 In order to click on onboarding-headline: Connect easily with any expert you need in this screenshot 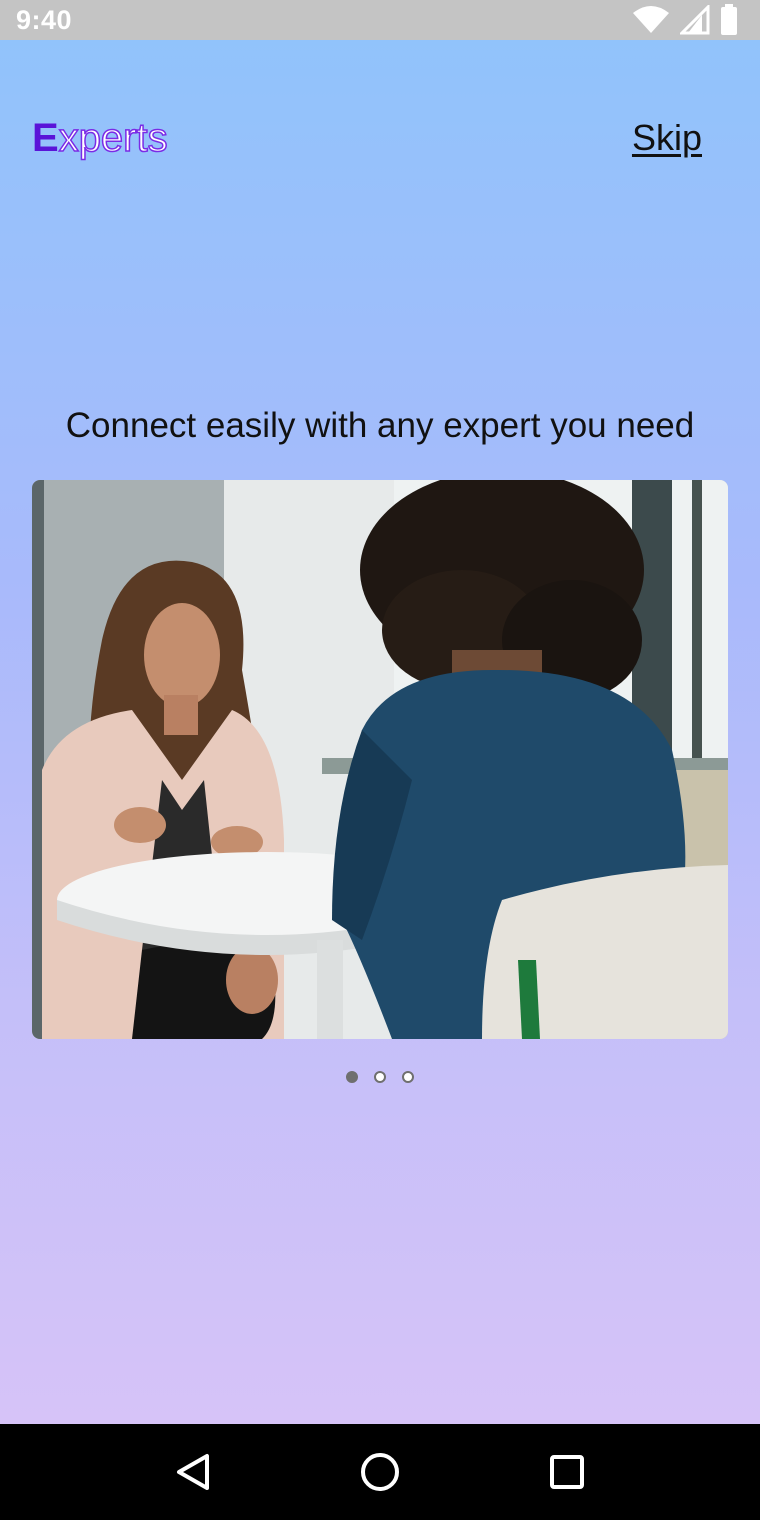, I will do `click(380, 425)`.